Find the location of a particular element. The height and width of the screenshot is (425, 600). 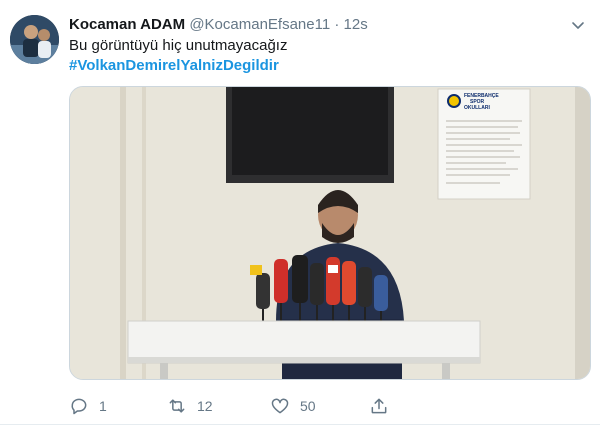

display-name: Kocaman ADAM is located at coordinates (127, 24).